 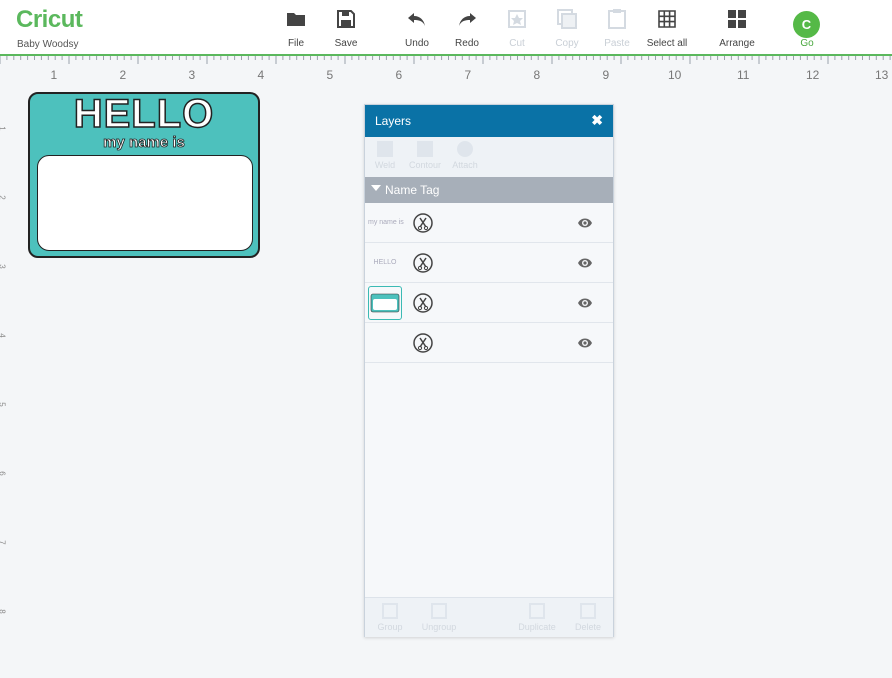 I want to click on go-button: C, so click(x=806, y=24).